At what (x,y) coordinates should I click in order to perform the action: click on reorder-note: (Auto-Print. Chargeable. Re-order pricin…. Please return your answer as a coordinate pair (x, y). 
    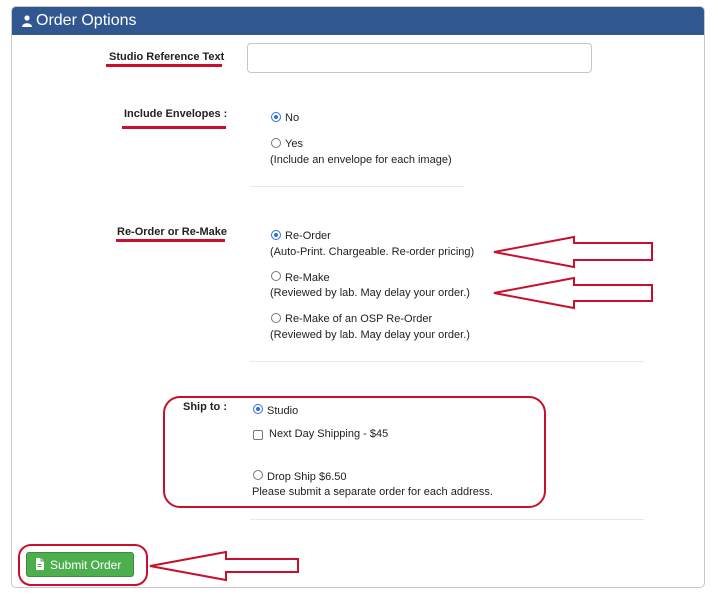
    Looking at the image, I should click on (372, 252).